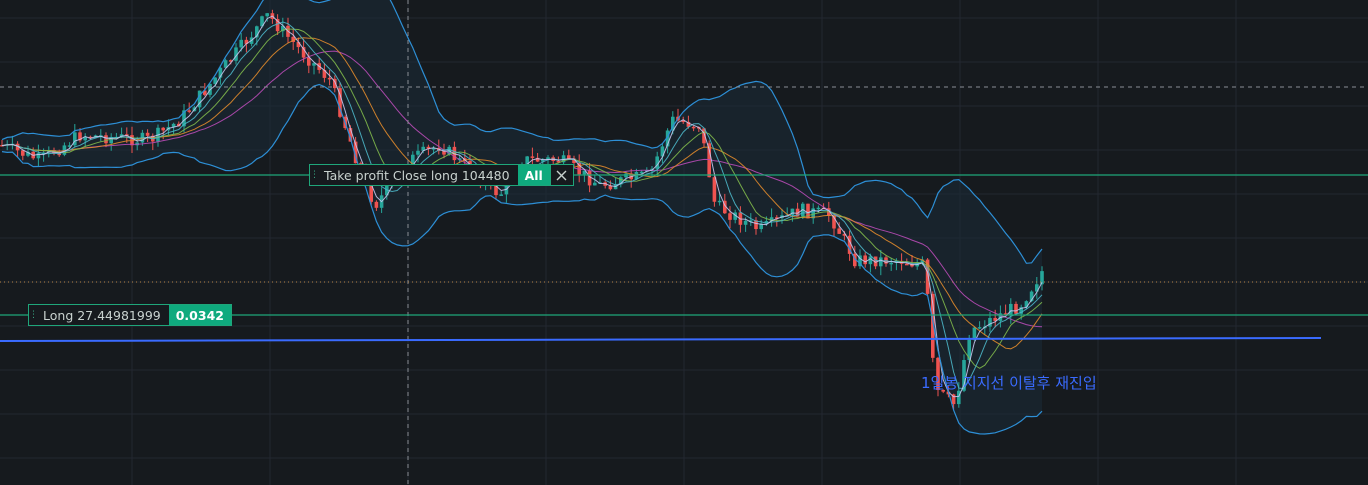  What do you see at coordinates (102, 315) in the screenshot?
I see `long-position-label: Long 27.44981999` at bounding box center [102, 315].